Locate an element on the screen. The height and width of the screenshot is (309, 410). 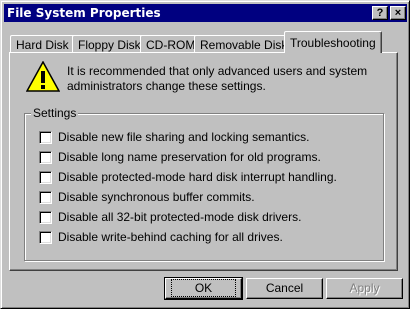
tab-label: Hard Disk is located at coordinates (42, 45).